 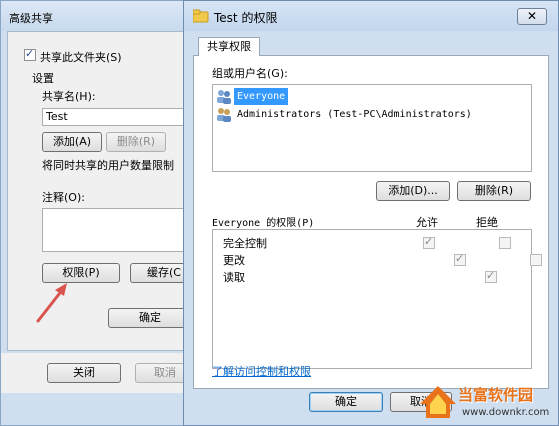 What do you see at coordinates (84, 373) in the screenshot?
I see `close-button: 关闭` at bounding box center [84, 373].